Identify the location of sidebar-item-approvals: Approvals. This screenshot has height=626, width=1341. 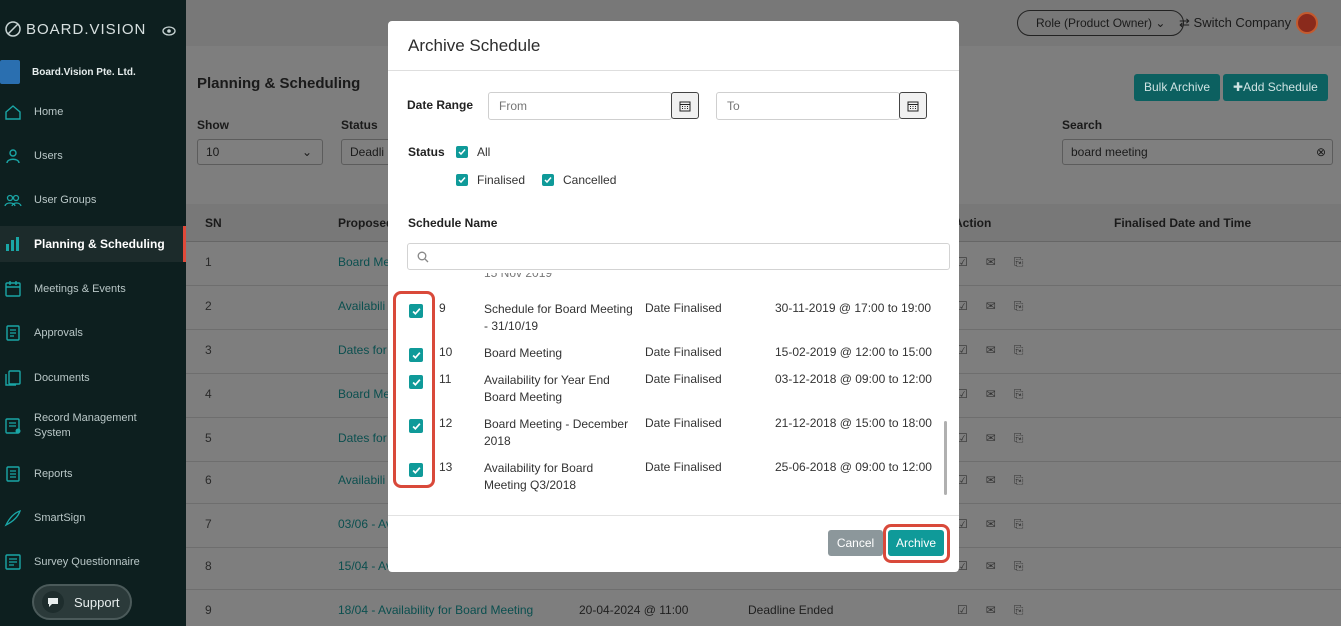
(93, 333).